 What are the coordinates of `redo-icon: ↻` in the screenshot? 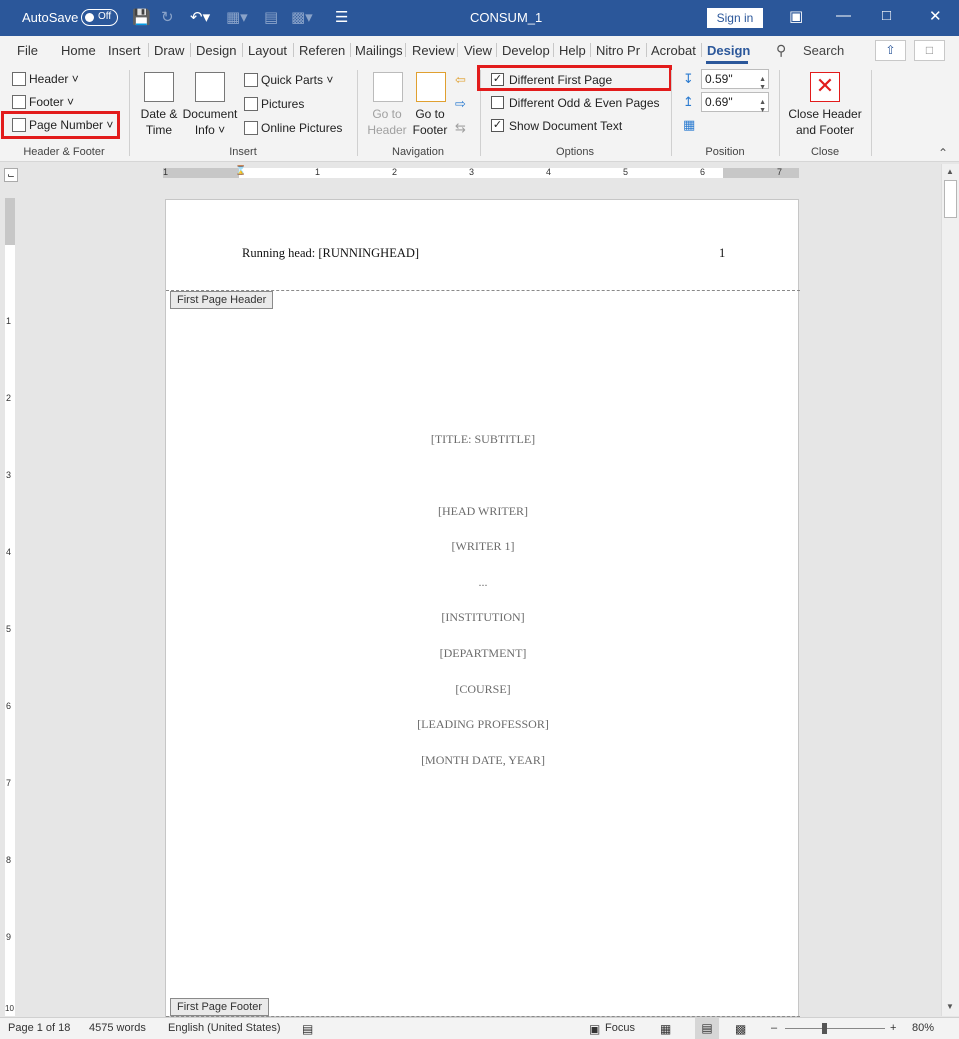 It's located at (167, 17).